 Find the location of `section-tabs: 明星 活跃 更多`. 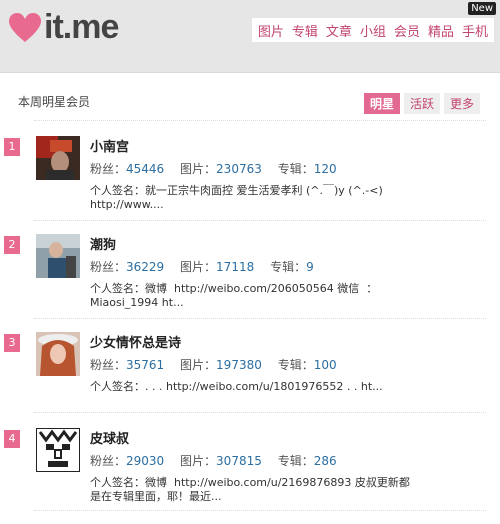

section-tabs: 明星 活跃 更多 is located at coordinates (420, 103).